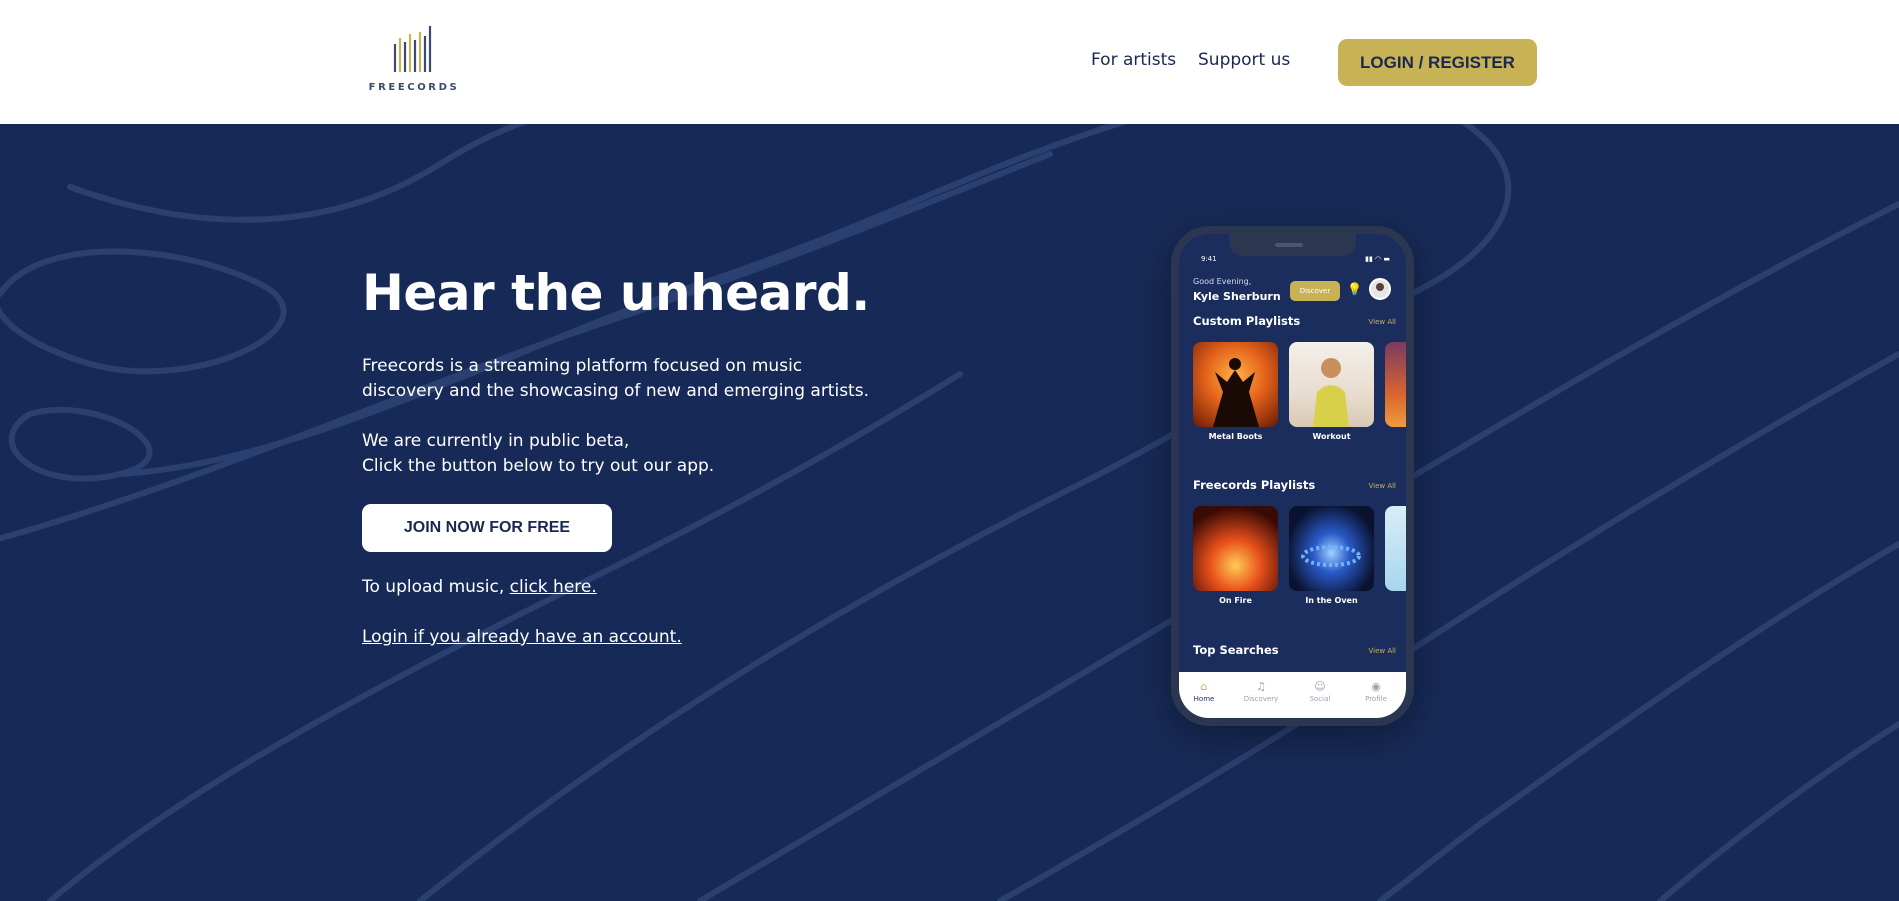 This screenshot has width=1899, height=901. I want to click on music-note-icon: ♫, so click(1261, 686).